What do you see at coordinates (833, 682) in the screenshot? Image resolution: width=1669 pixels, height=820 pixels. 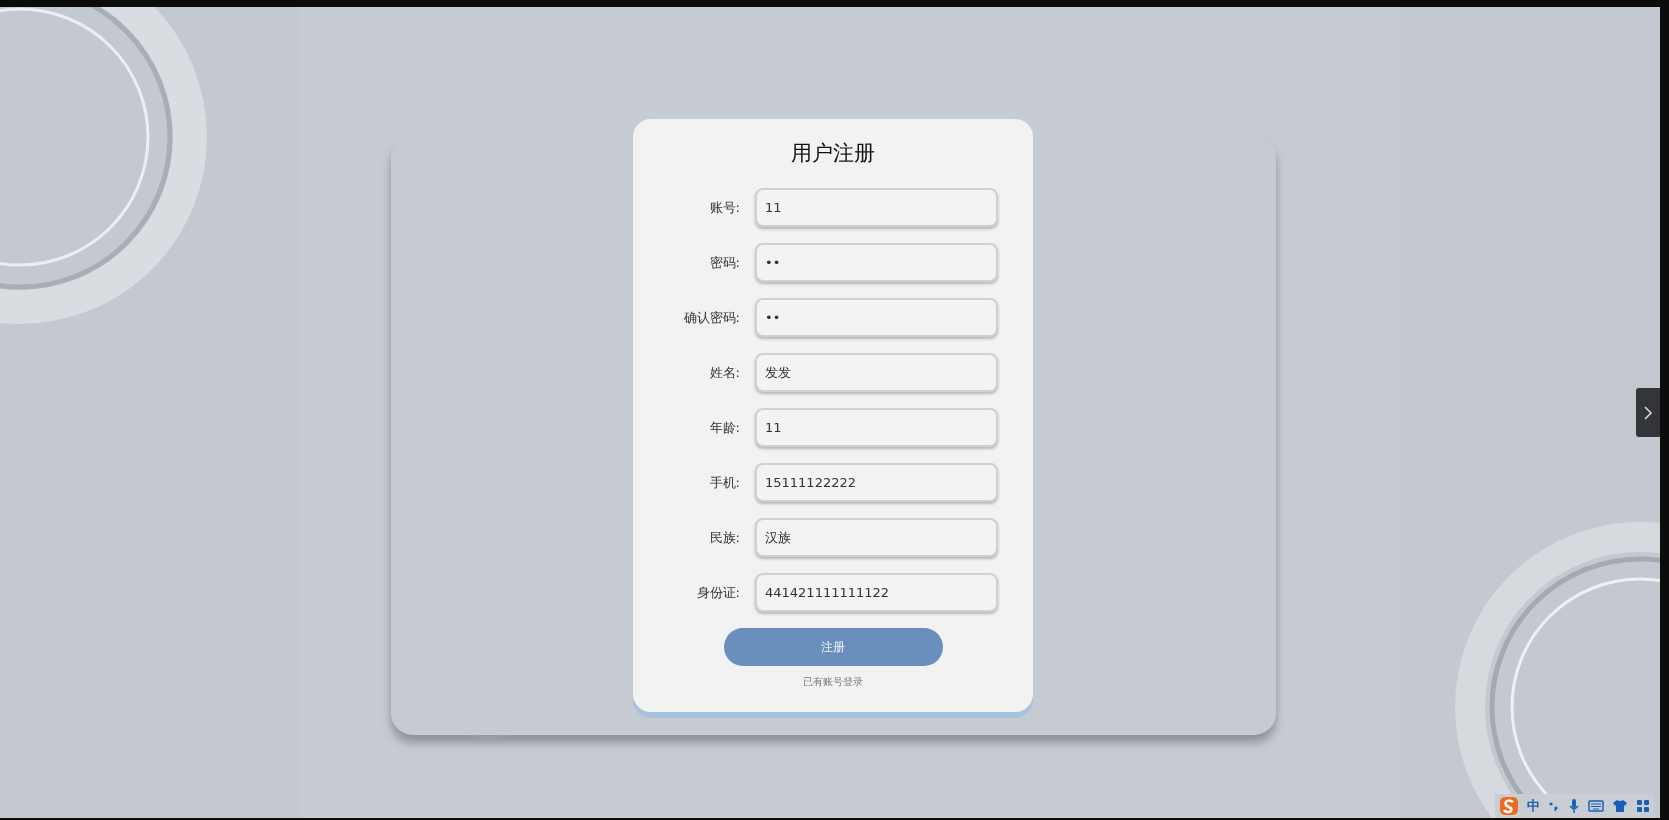 I see `login-link: 已有账号登录` at bounding box center [833, 682].